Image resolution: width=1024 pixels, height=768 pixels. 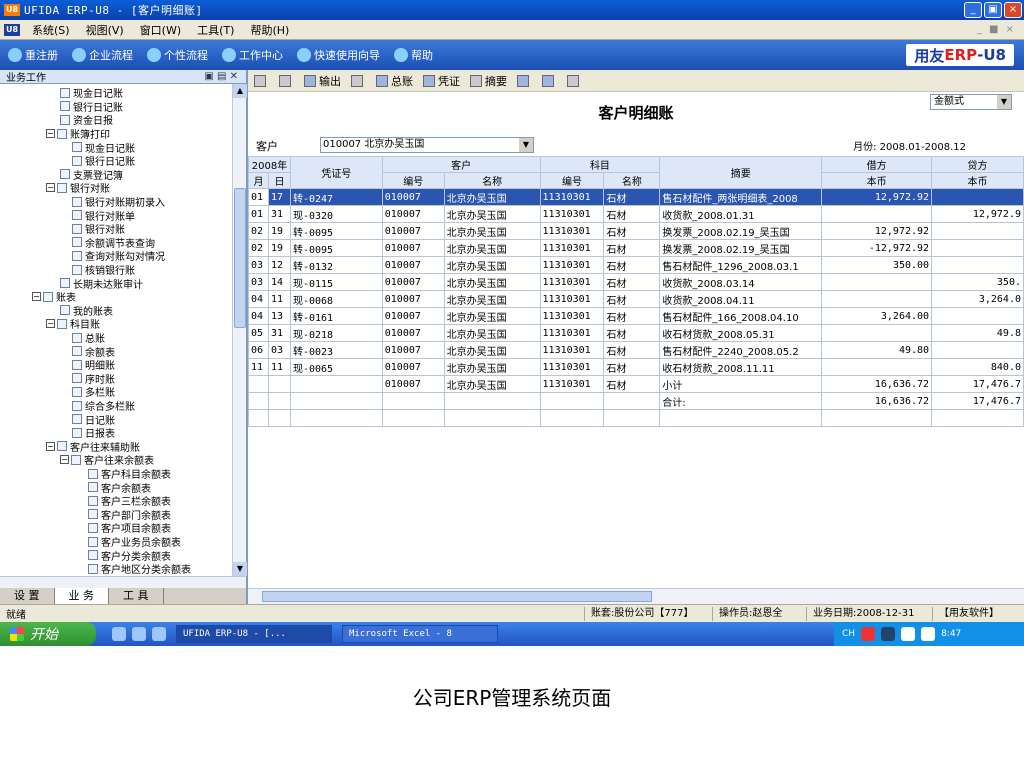 What do you see at coordinates (48, 634) in the screenshot?
I see `start-button: 开始` at bounding box center [48, 634].